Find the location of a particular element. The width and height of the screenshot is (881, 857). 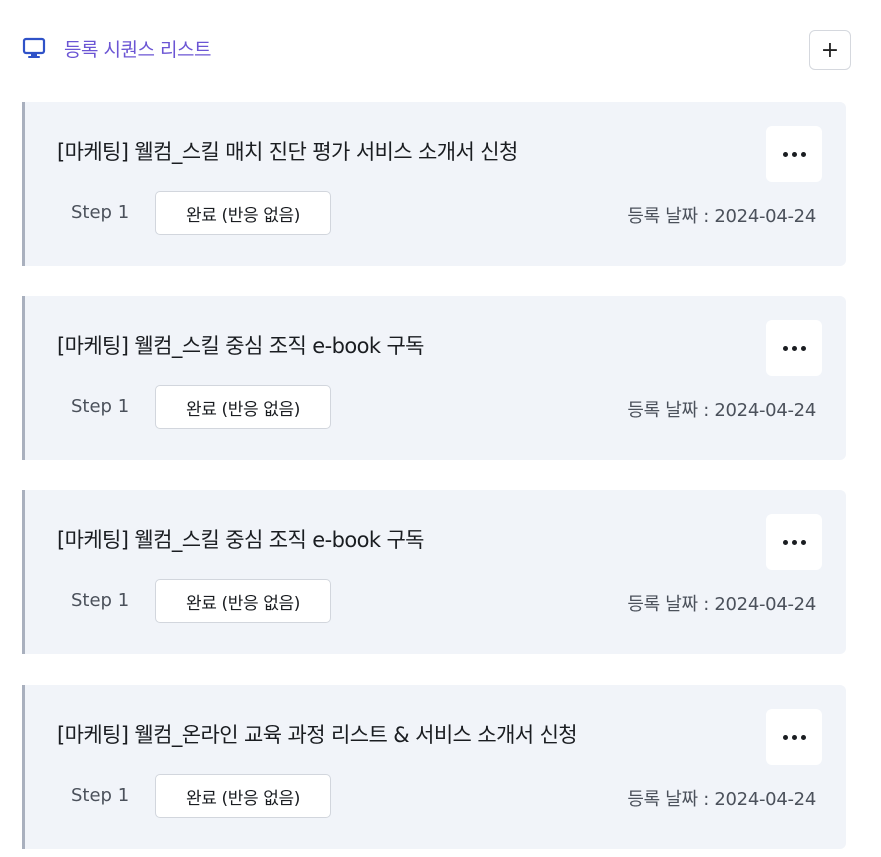

page-title: 등록 시퀀스 리스트 is located at coordinates (137, 49).